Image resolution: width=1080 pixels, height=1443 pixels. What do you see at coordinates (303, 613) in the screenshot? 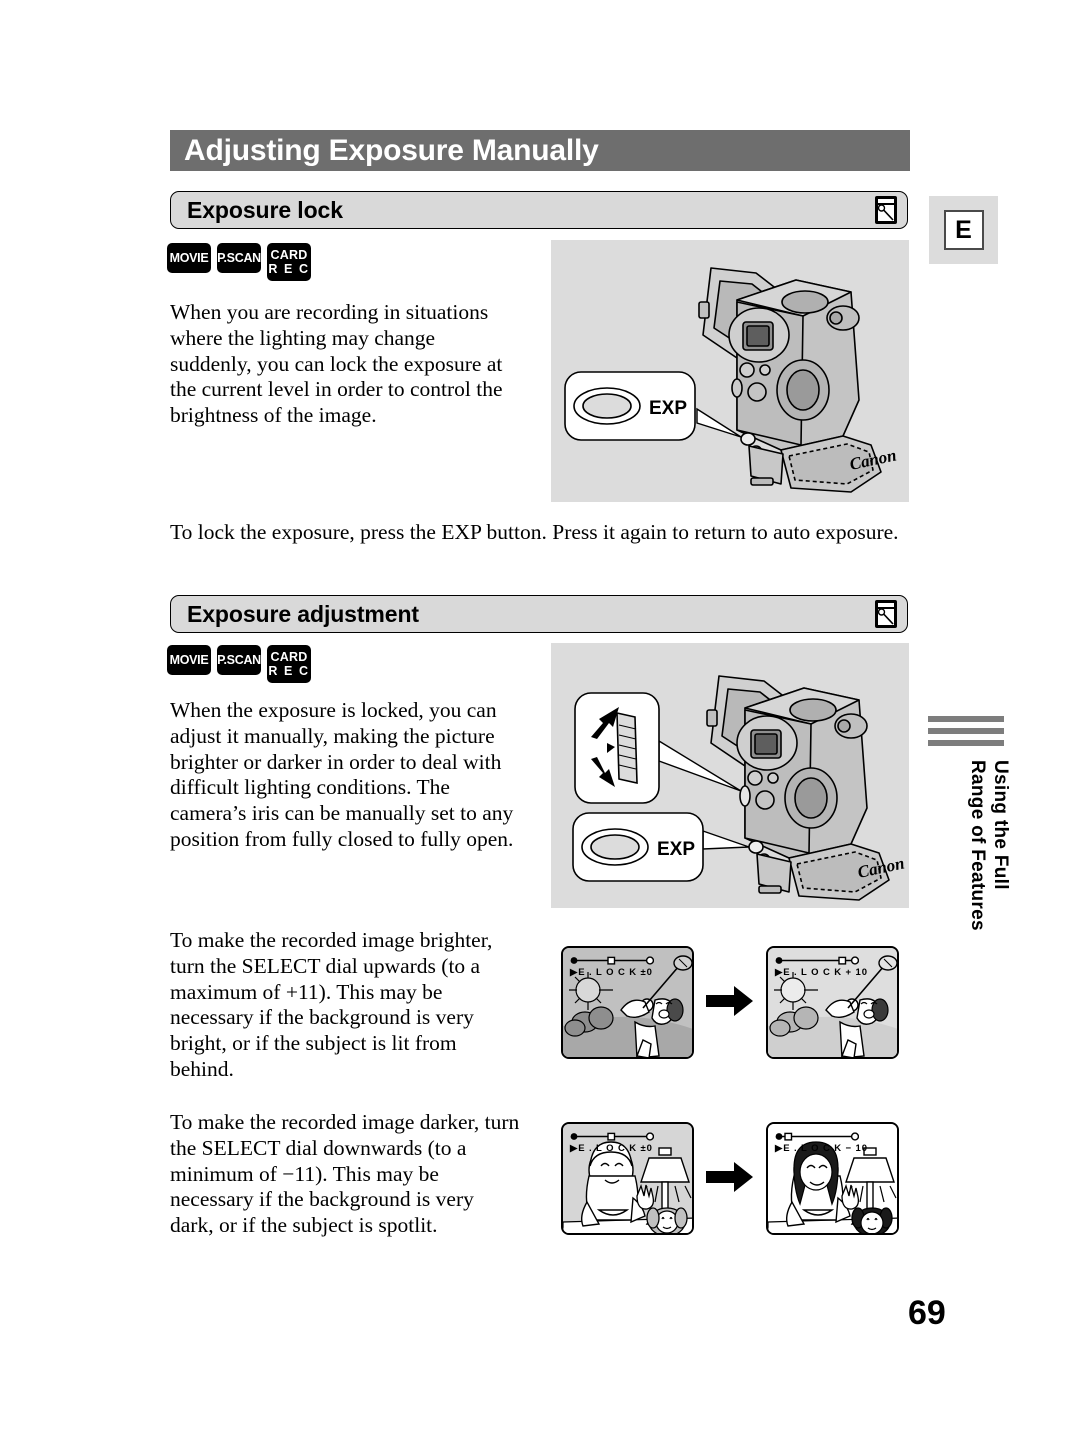
I see `section-heading-label-2: Exposure adjustment` at bounding box center [303, 613].